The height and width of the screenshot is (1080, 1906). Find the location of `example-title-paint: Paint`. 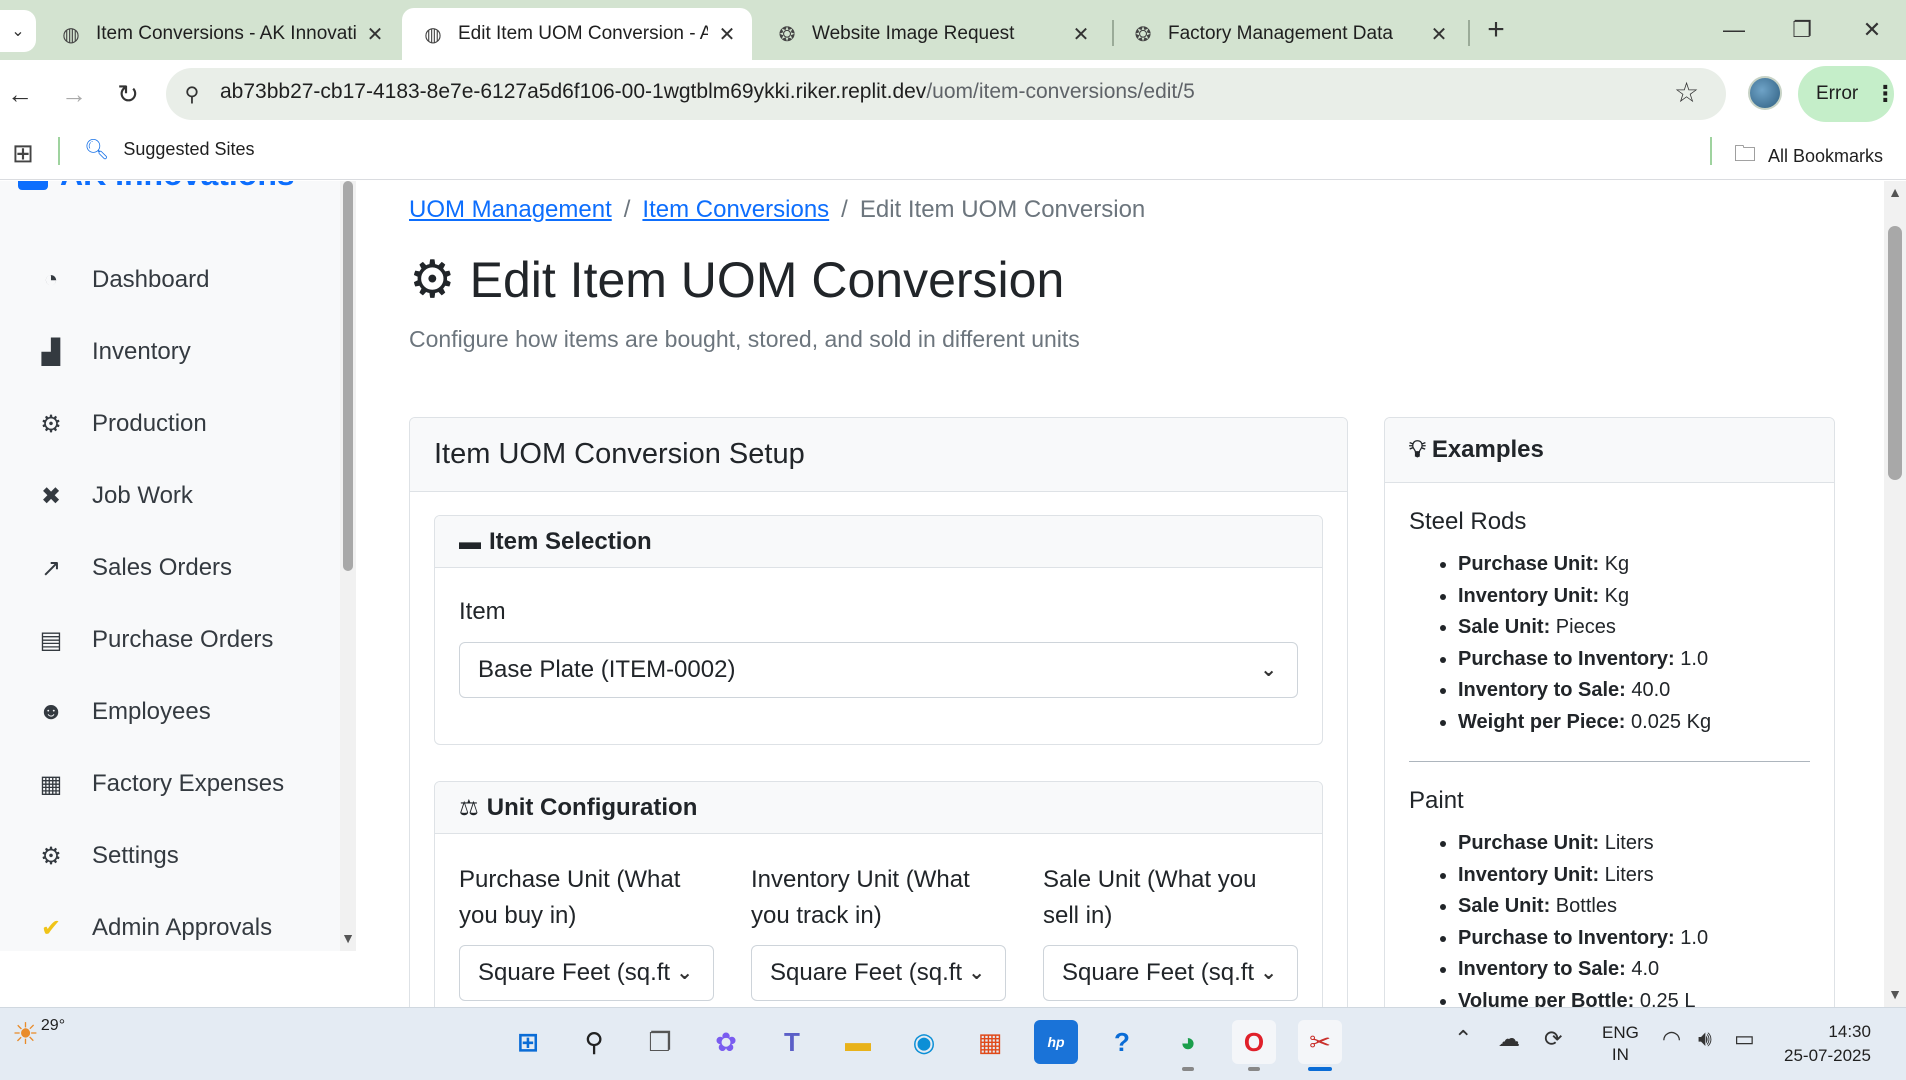

example-title-paint: Paint is located at coordinates (1436, 800).